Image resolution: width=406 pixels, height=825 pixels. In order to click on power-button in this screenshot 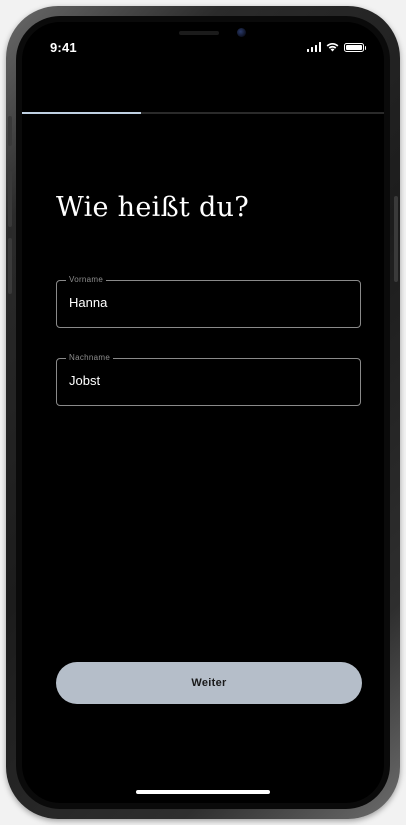, I will do `click(396, 239)`.